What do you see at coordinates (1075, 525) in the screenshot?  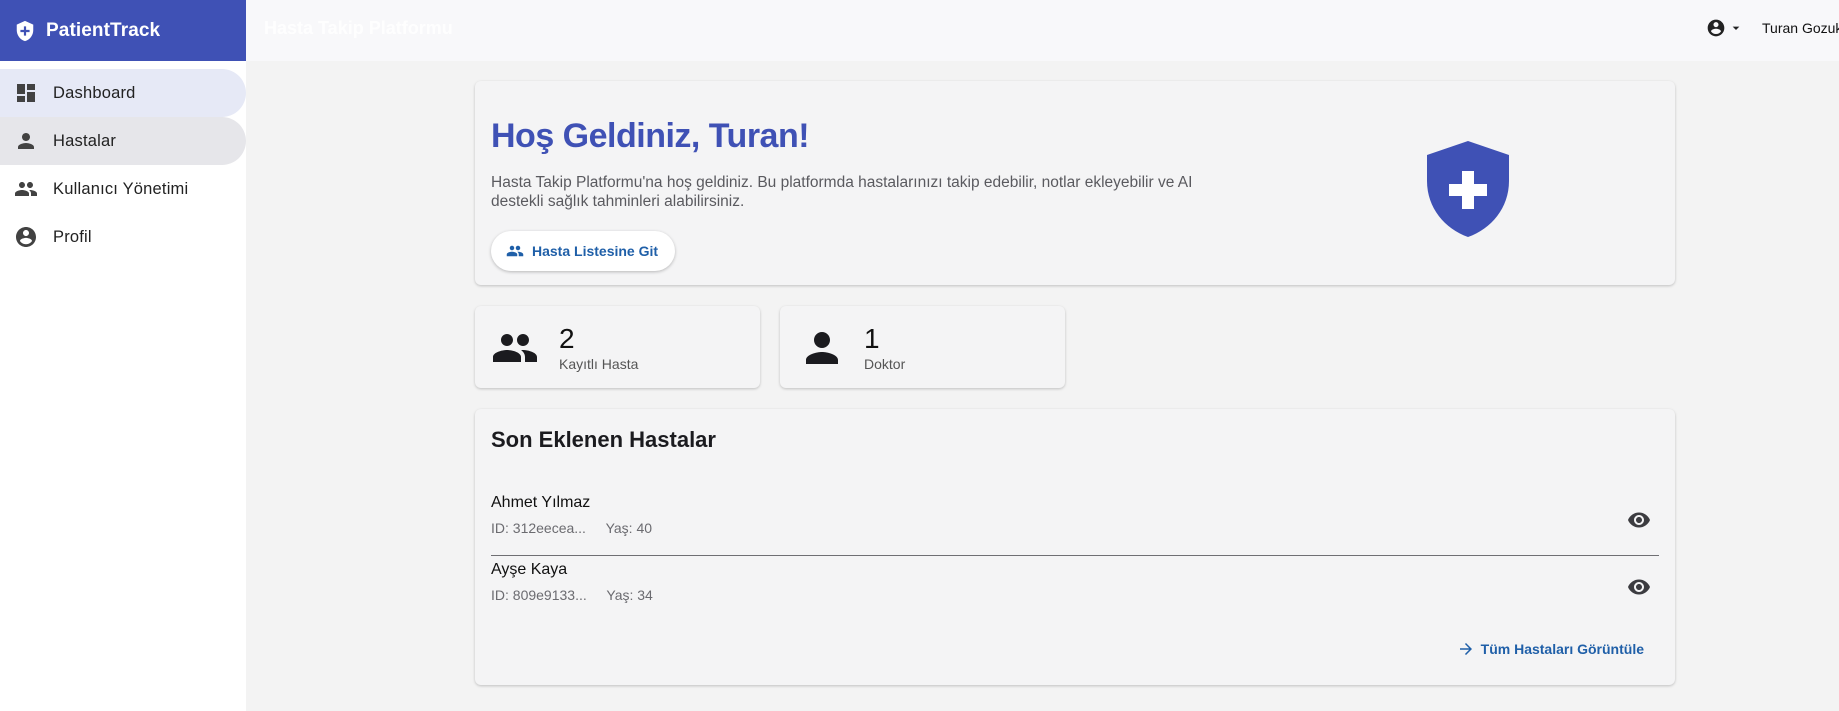 I see `patient-list-item: Ahmet Yılmaz ID: 312eecea... Yaş: 40` at bounding box center [1075, 525].